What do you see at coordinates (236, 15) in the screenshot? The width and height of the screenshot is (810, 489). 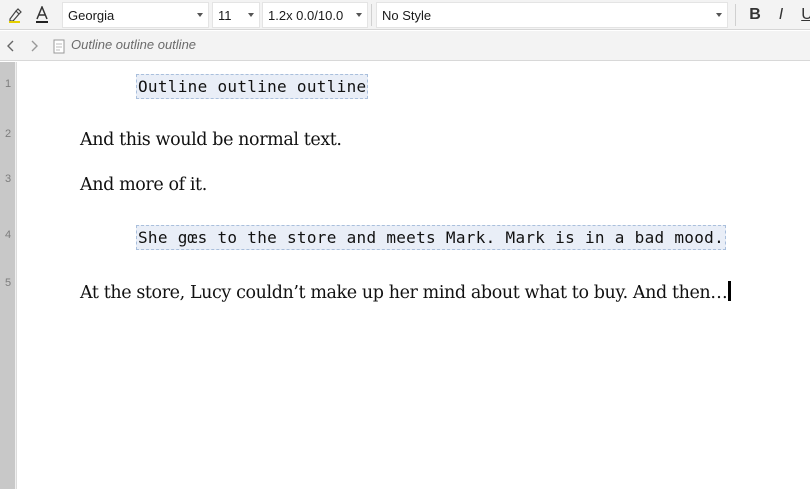 I see `font-size-select: 11` at bounding box center [236, 15].